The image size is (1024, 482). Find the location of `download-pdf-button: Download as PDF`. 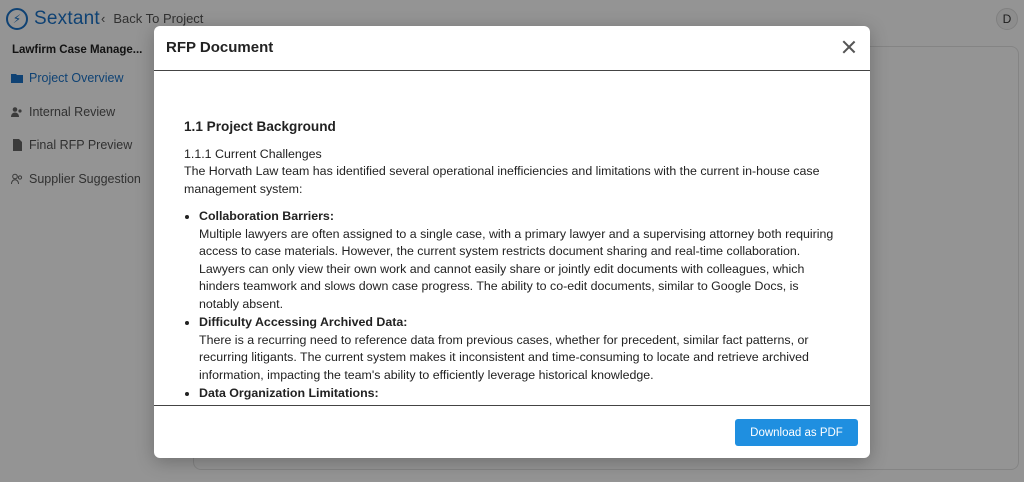

download-pdf-button: Download as PDF is located at coordinates (796, 432).